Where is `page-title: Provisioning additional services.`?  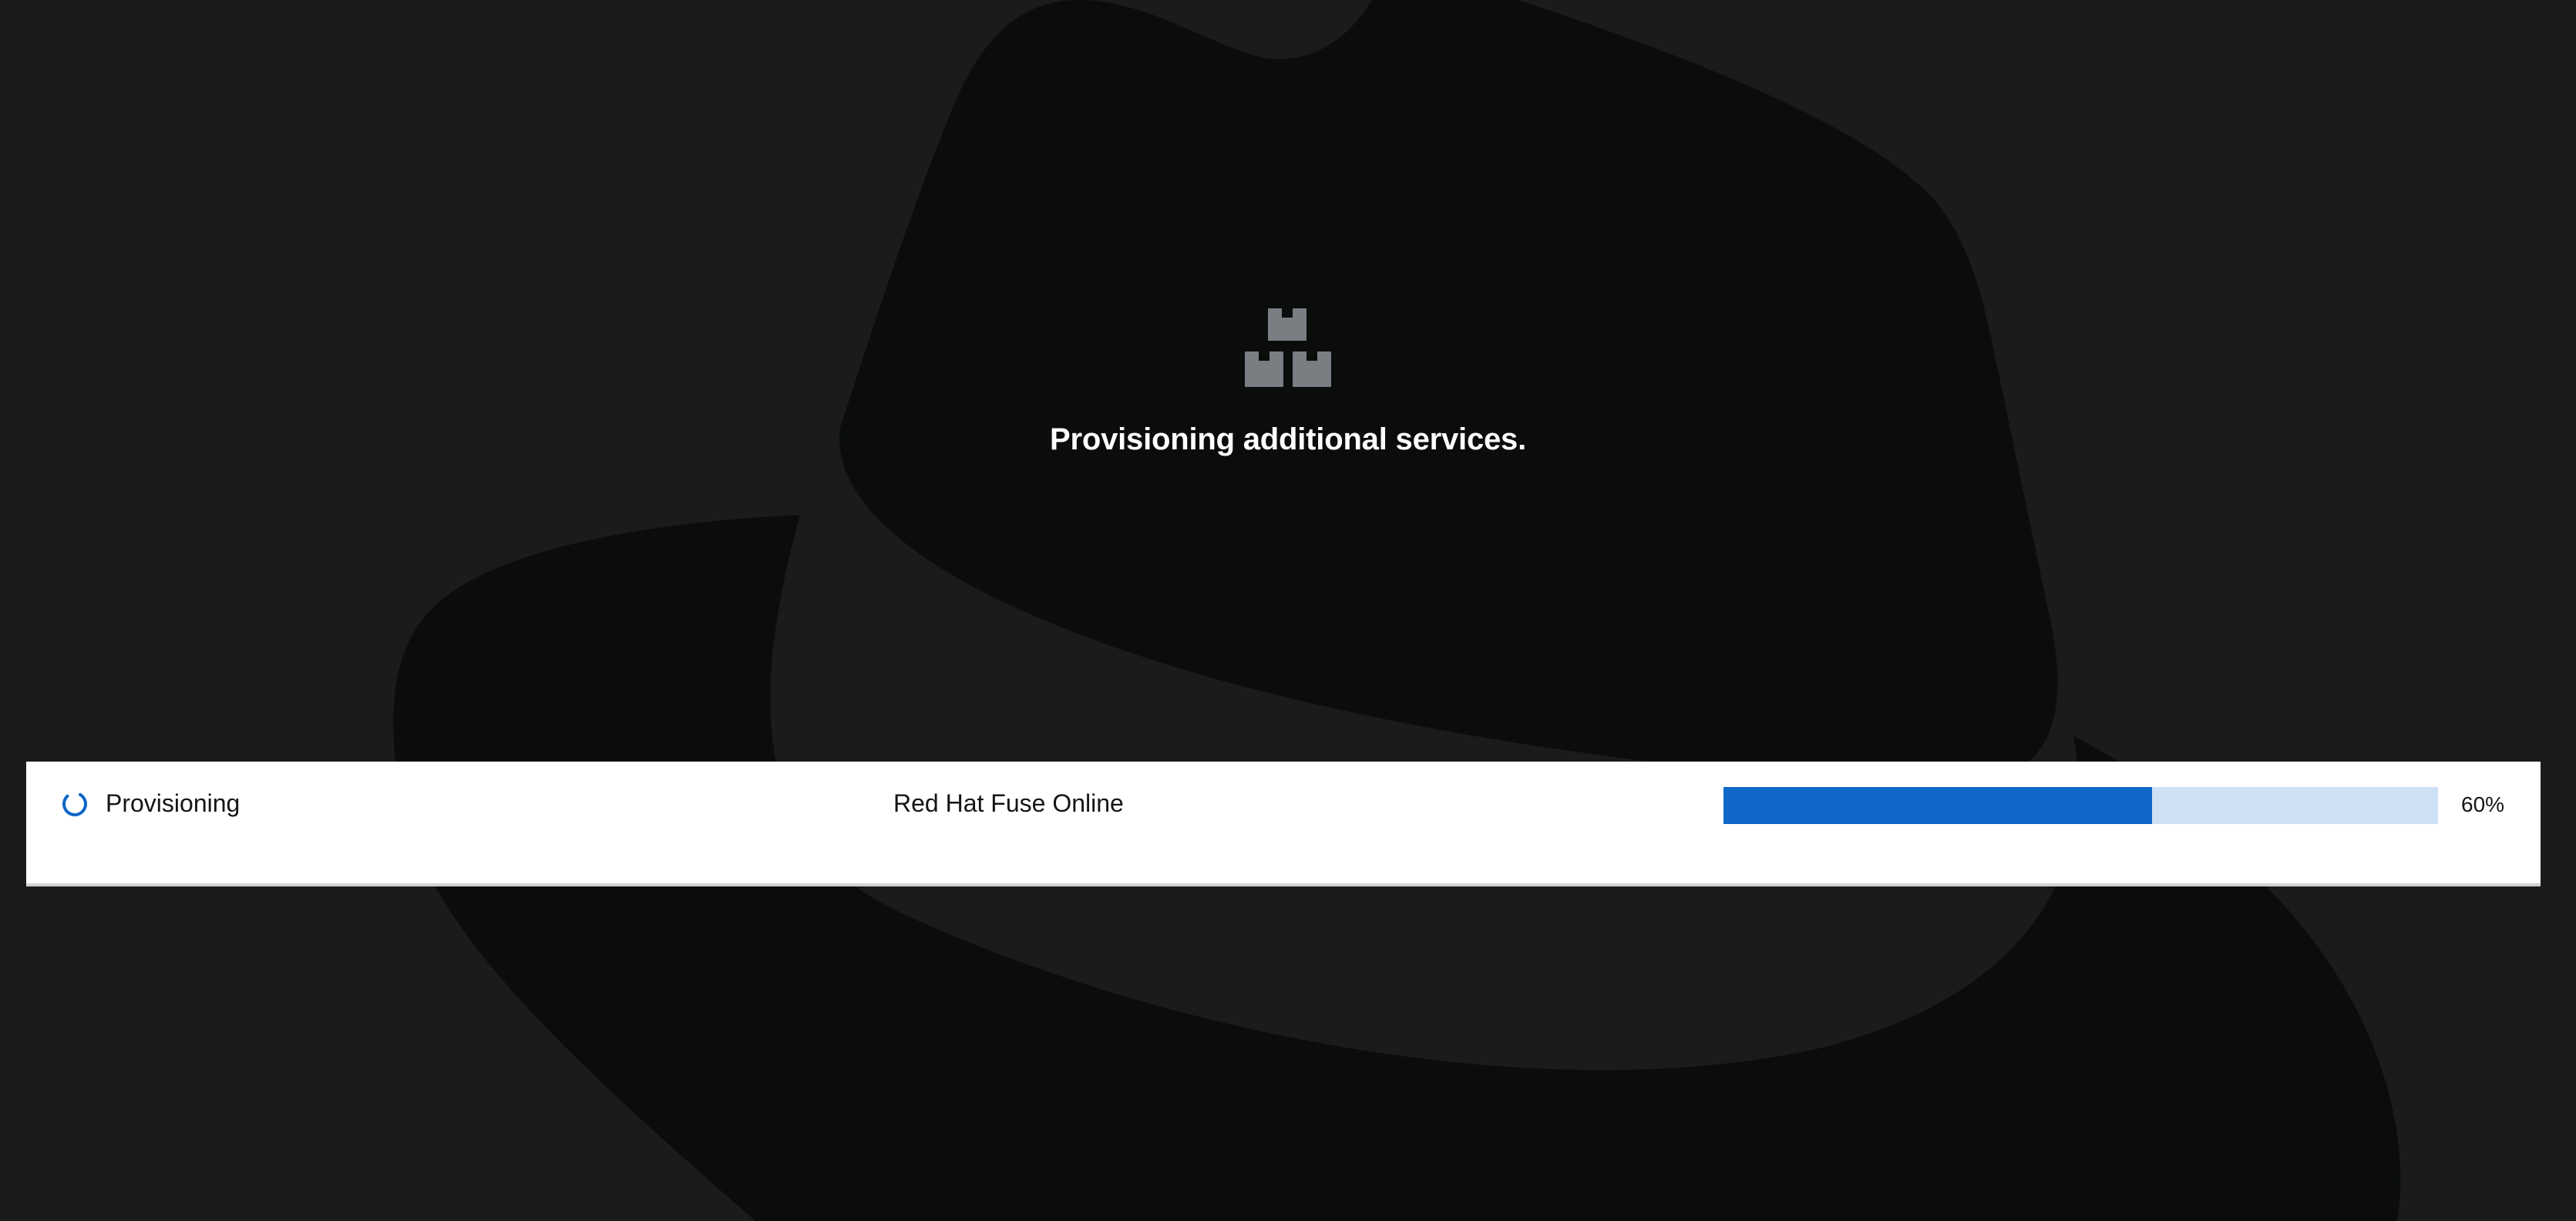
page-title: Provisioning additional services. is located at coordinates (1288, 439).